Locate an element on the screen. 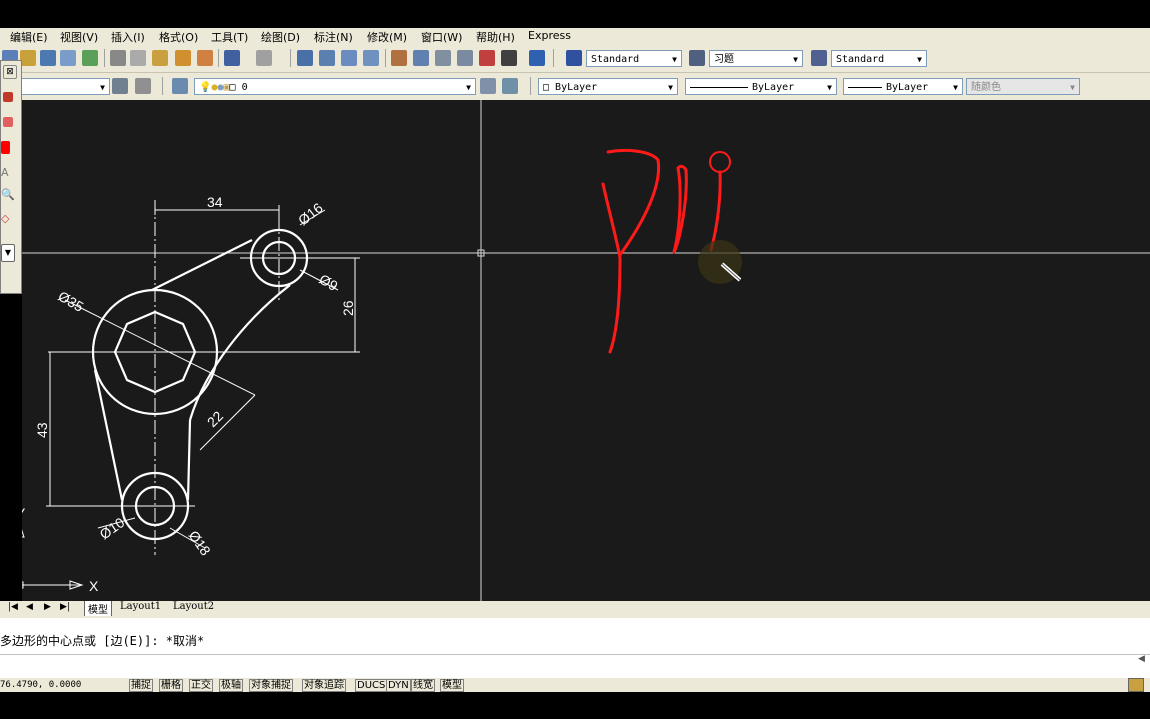  menu-express: Express is located at coordinates (549, 35).